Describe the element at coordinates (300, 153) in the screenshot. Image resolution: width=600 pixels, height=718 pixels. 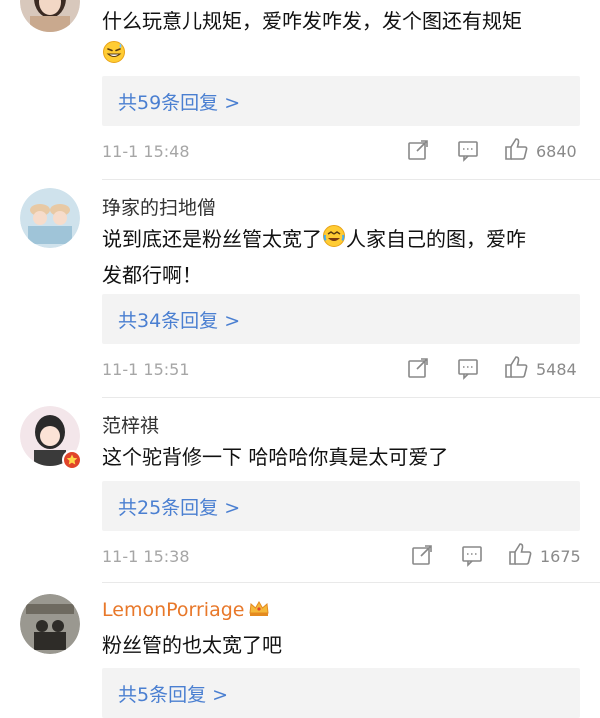
I see `meta-row: 11-1 15:48 6840` at that location.